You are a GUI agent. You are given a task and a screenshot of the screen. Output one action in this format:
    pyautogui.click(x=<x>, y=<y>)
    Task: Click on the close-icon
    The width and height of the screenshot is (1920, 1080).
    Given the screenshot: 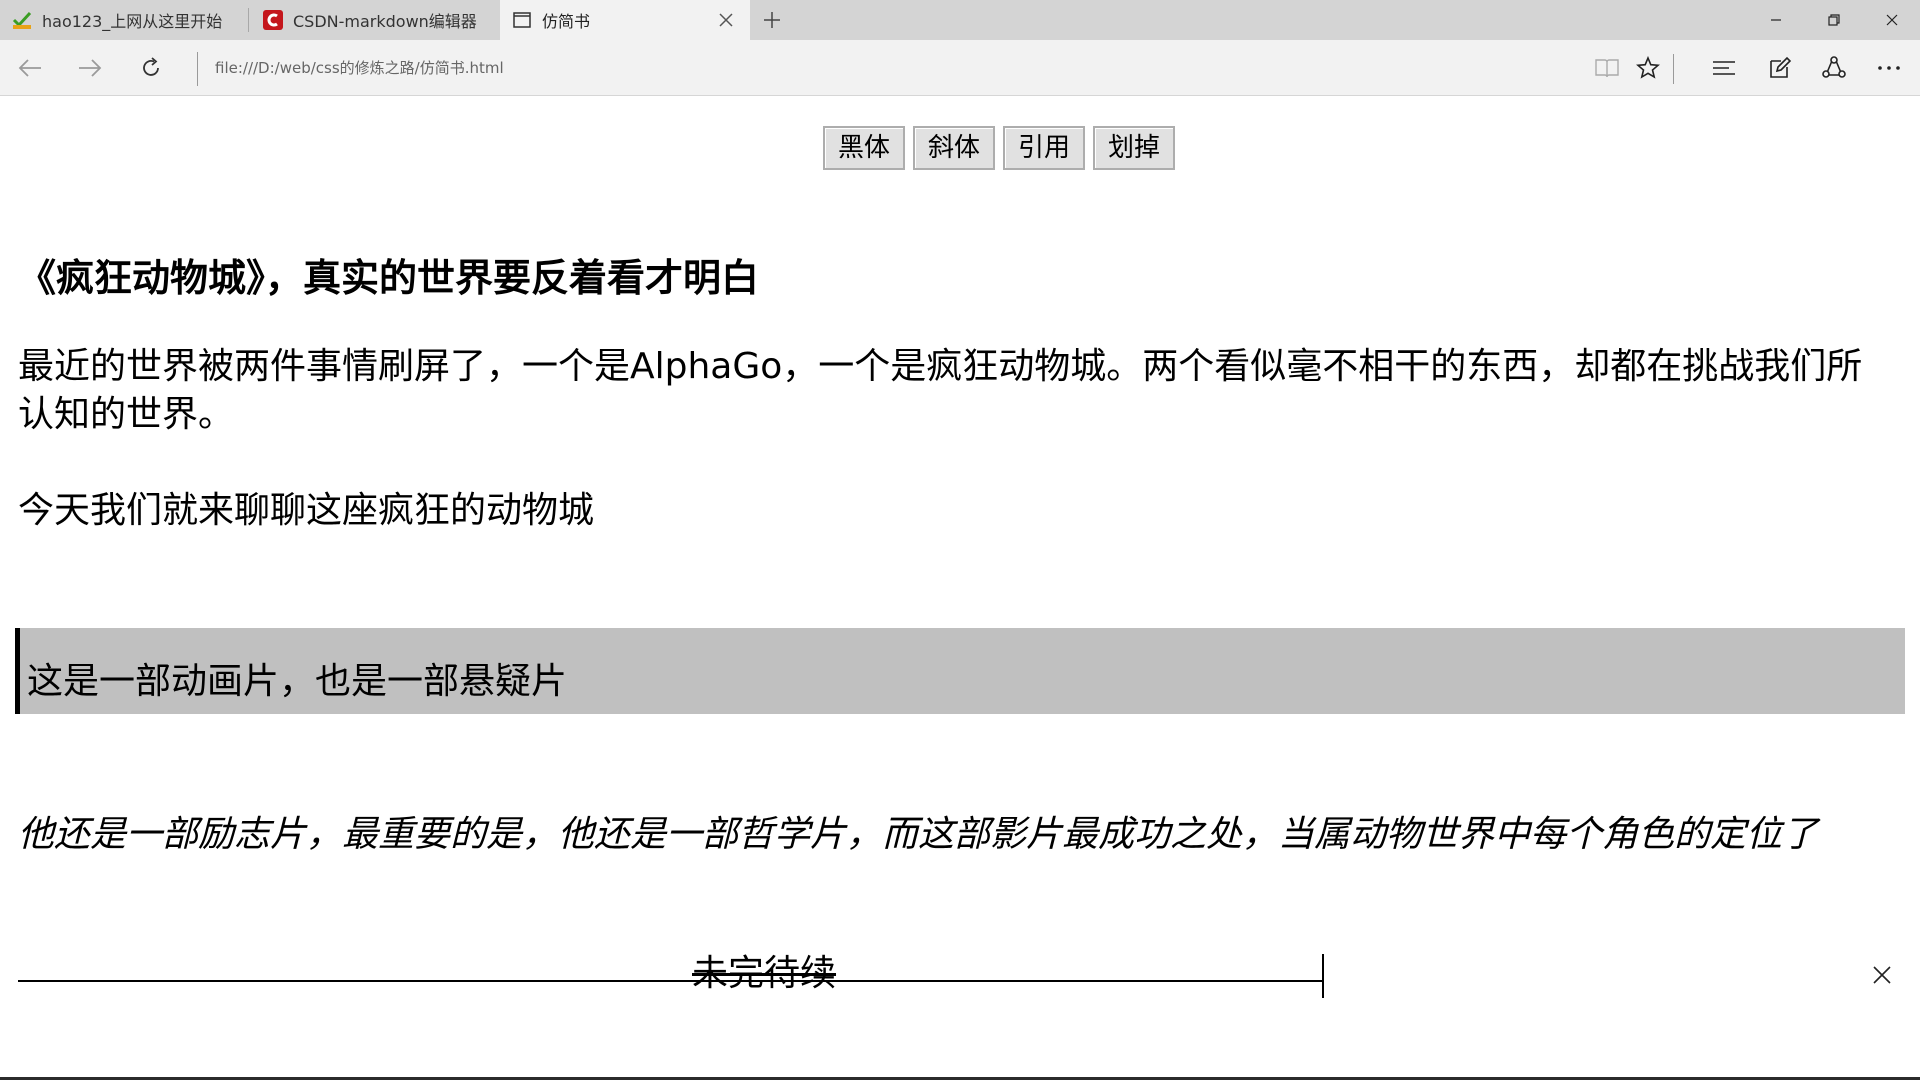 What is the action you would take?
    pyautogui.click(x=1882, y=975)
    